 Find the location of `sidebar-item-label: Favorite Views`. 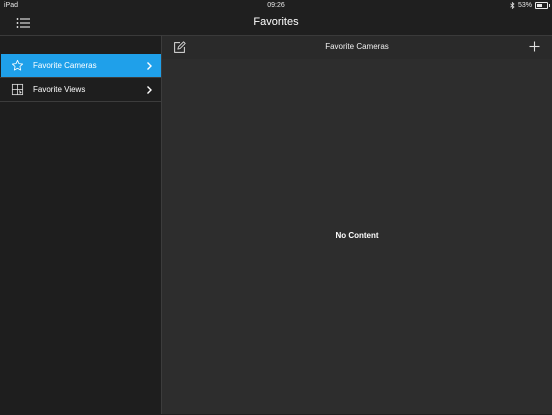

sidebar-item-label: Favorite Views is located at coordinates (59, 89).